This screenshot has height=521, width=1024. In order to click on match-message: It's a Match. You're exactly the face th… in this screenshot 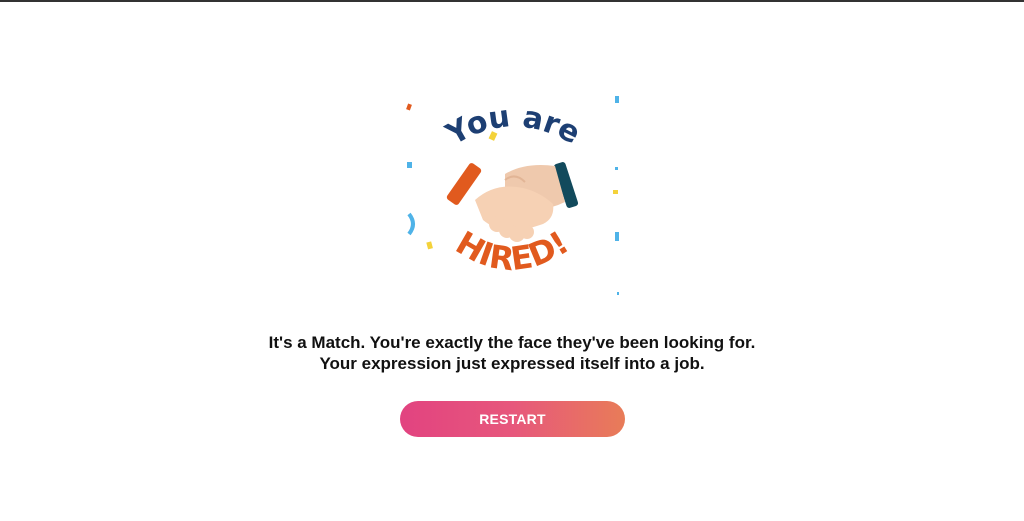, I will do `click(512, 353)`.